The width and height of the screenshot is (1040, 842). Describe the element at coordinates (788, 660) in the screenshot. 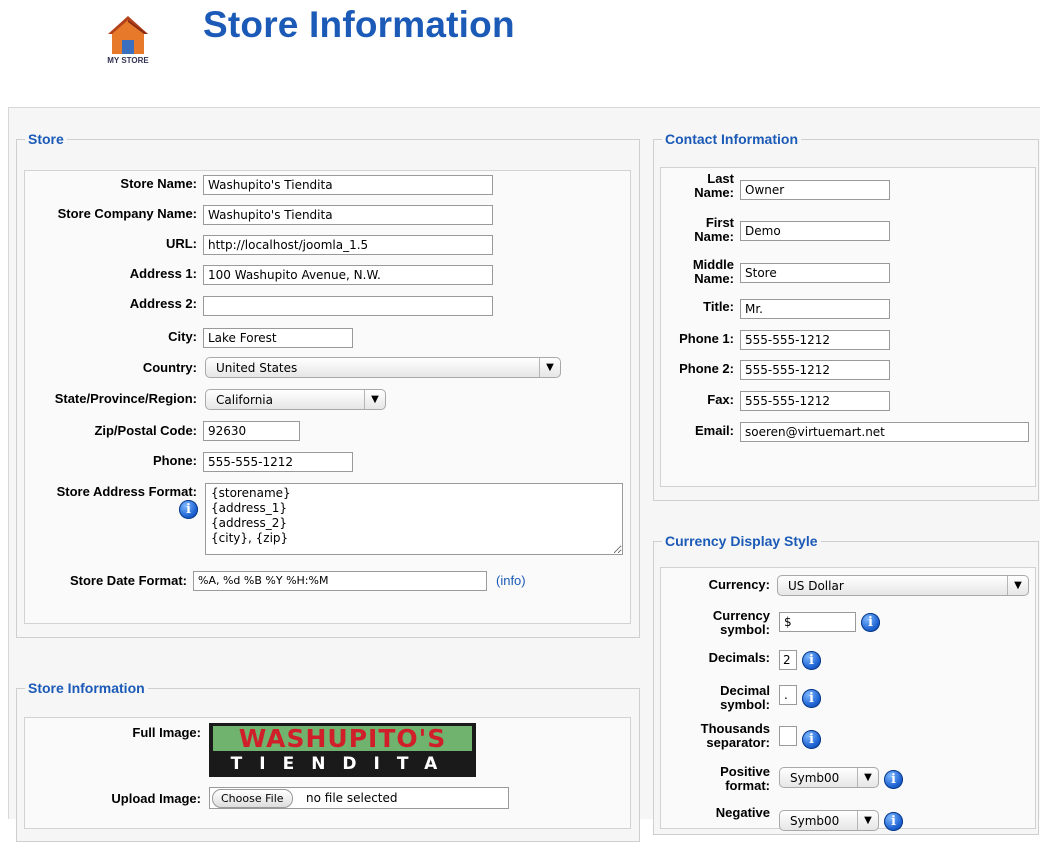

I see `decimals-input: 2` at that location.